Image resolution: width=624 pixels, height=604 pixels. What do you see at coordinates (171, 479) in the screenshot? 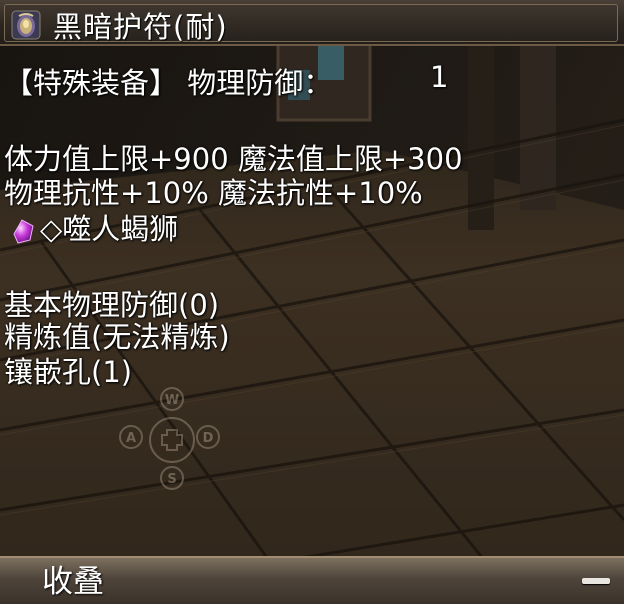
I see `wasd-s: S` at bounding box center [171, 479].